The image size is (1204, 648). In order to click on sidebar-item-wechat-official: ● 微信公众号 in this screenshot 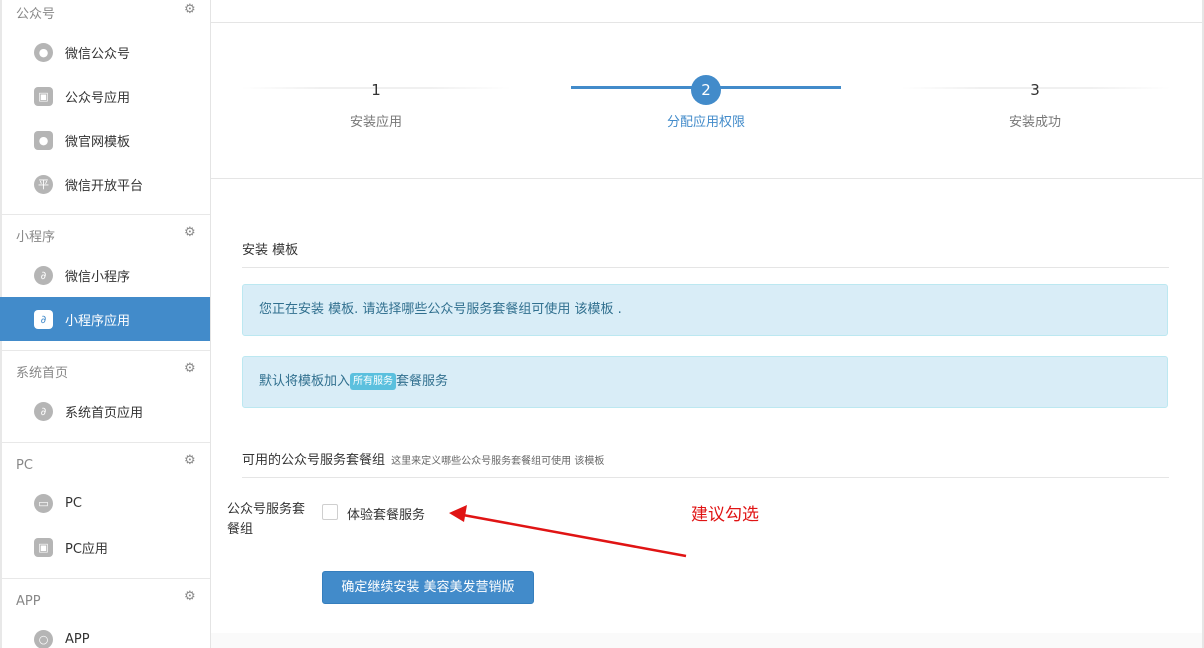, I will do `click(105, 52)`.